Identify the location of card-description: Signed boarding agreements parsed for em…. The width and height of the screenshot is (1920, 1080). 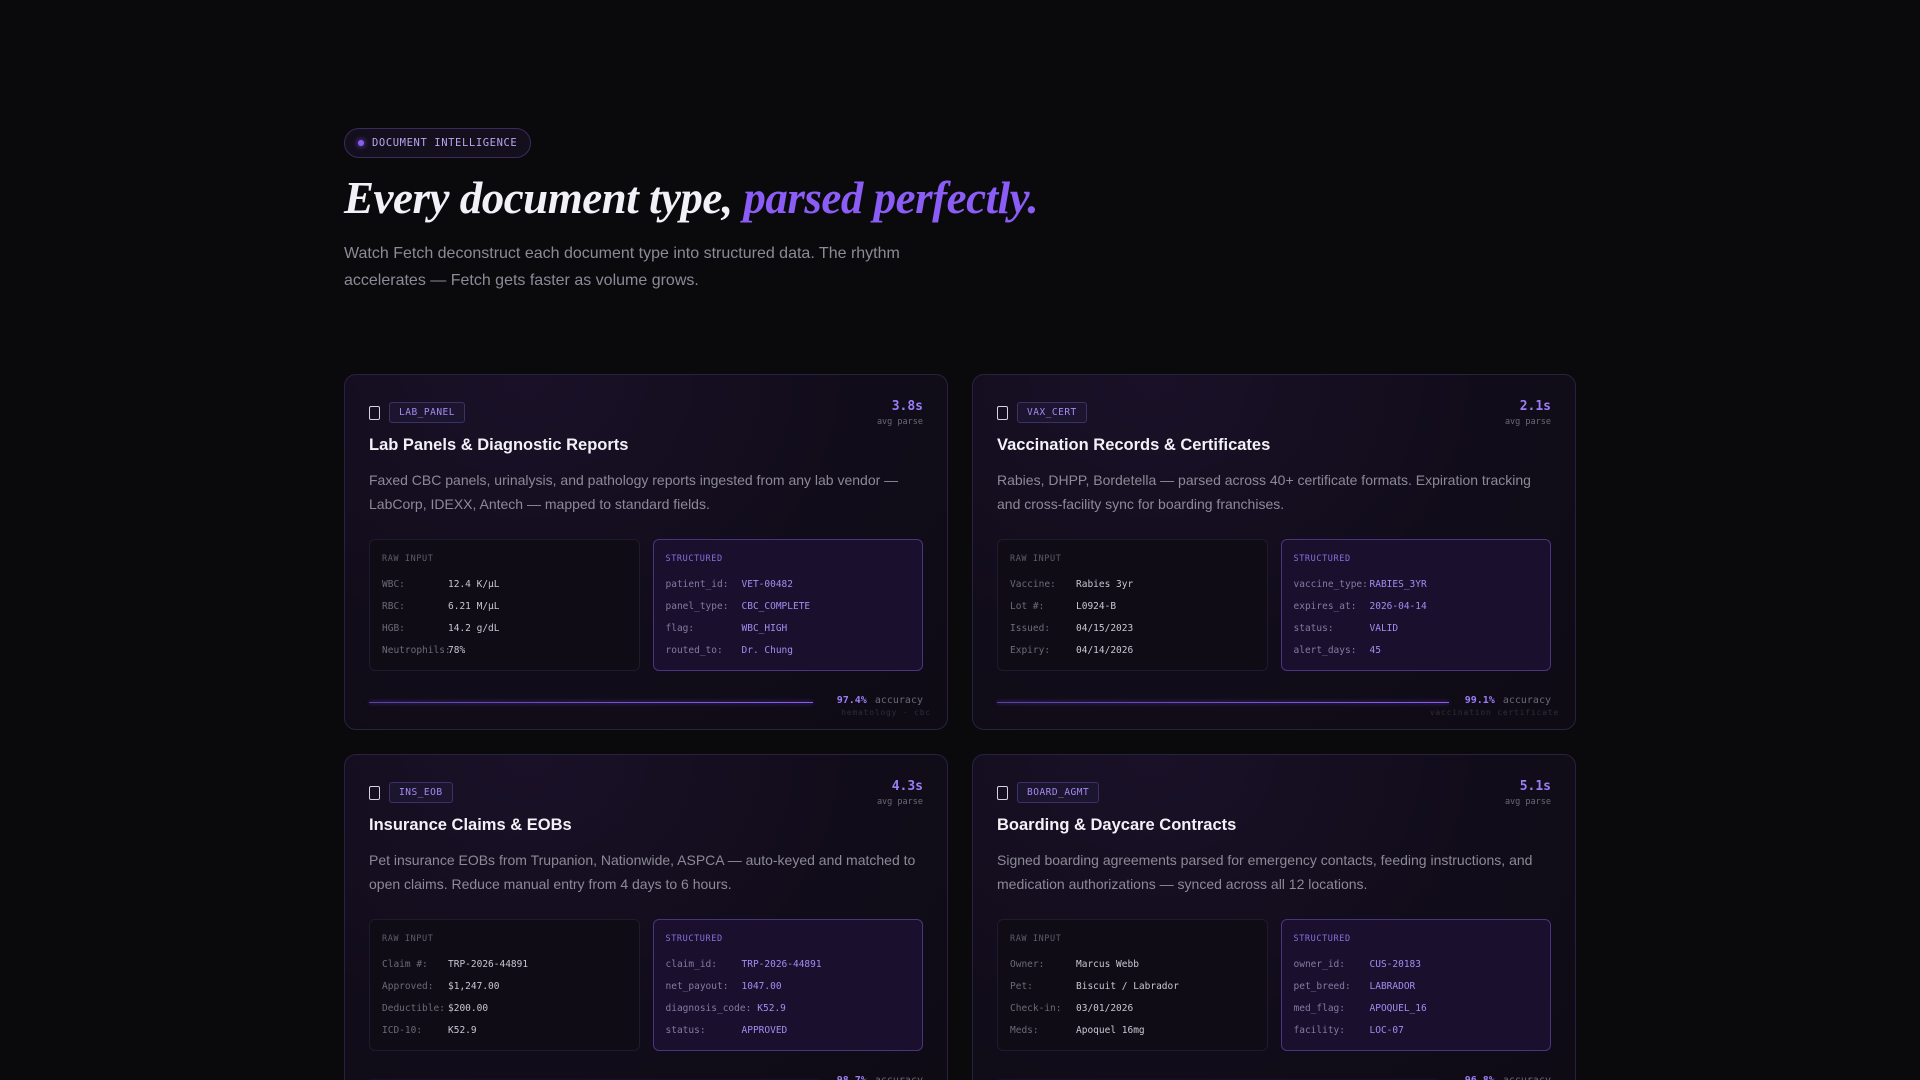
(1265, 872).